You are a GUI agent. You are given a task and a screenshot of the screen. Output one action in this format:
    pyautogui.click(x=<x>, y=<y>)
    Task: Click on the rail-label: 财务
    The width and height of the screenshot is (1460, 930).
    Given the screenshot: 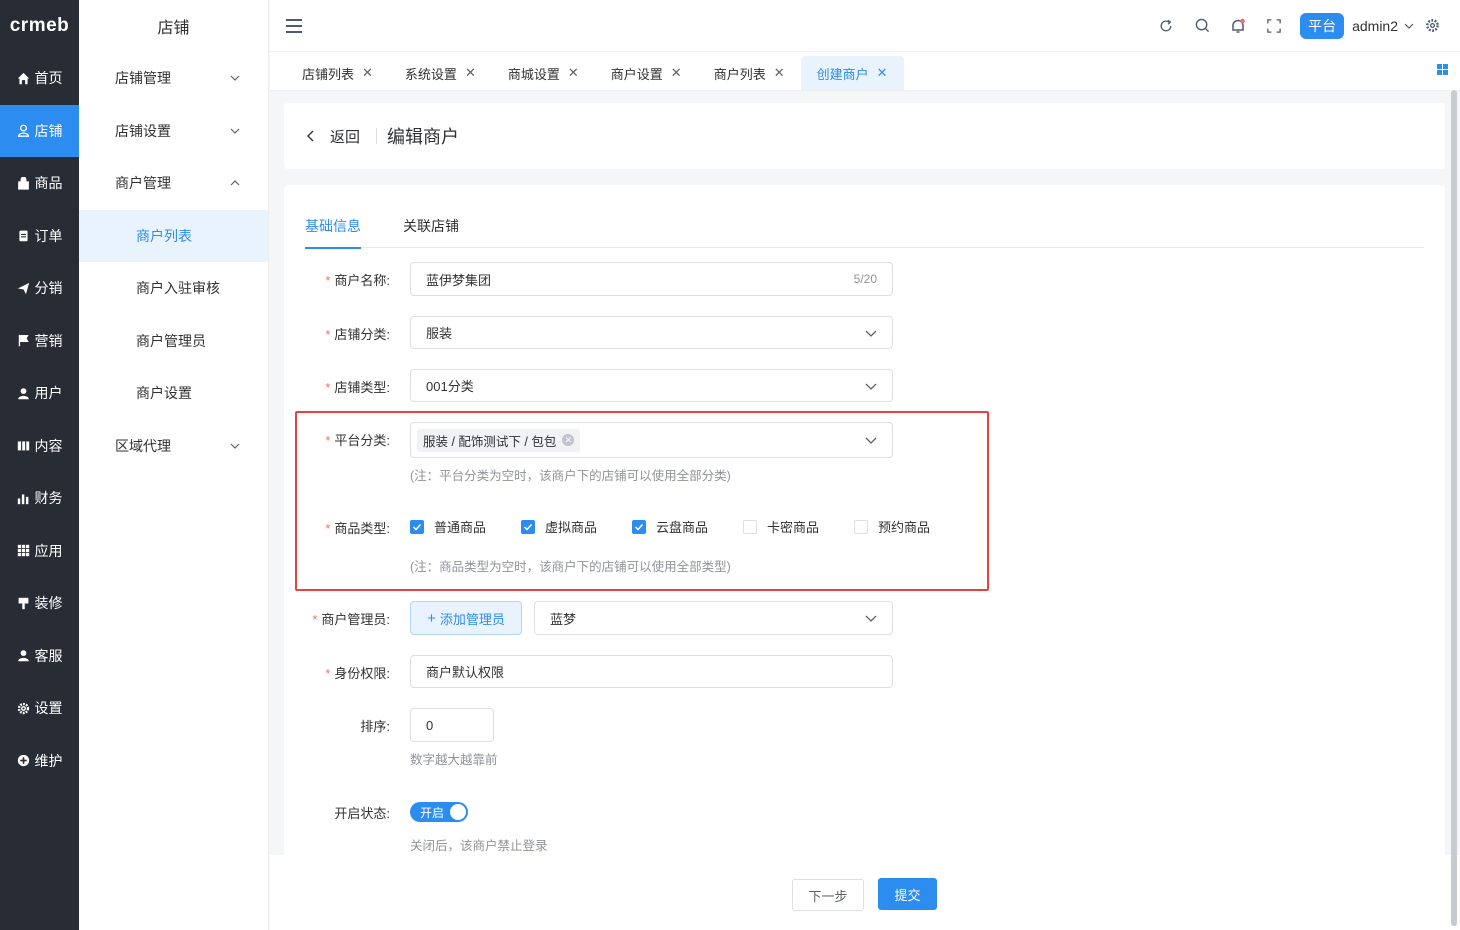 What is the action you would take?
    pyautogui.click(x=48, y=498)
    